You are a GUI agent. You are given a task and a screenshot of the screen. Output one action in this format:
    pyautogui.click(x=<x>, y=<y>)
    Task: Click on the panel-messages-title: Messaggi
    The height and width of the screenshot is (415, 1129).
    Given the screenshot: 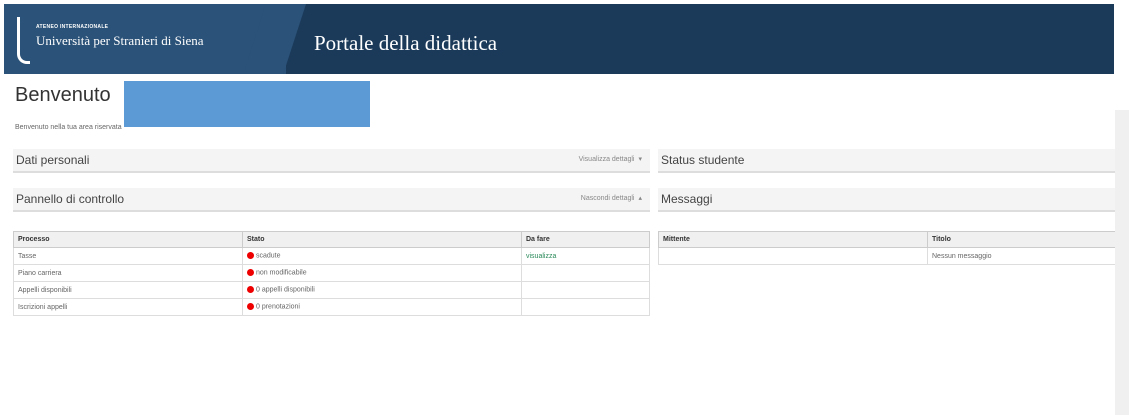 What is the action you would take?
    pyautogui.click(x=687, y=199)
    